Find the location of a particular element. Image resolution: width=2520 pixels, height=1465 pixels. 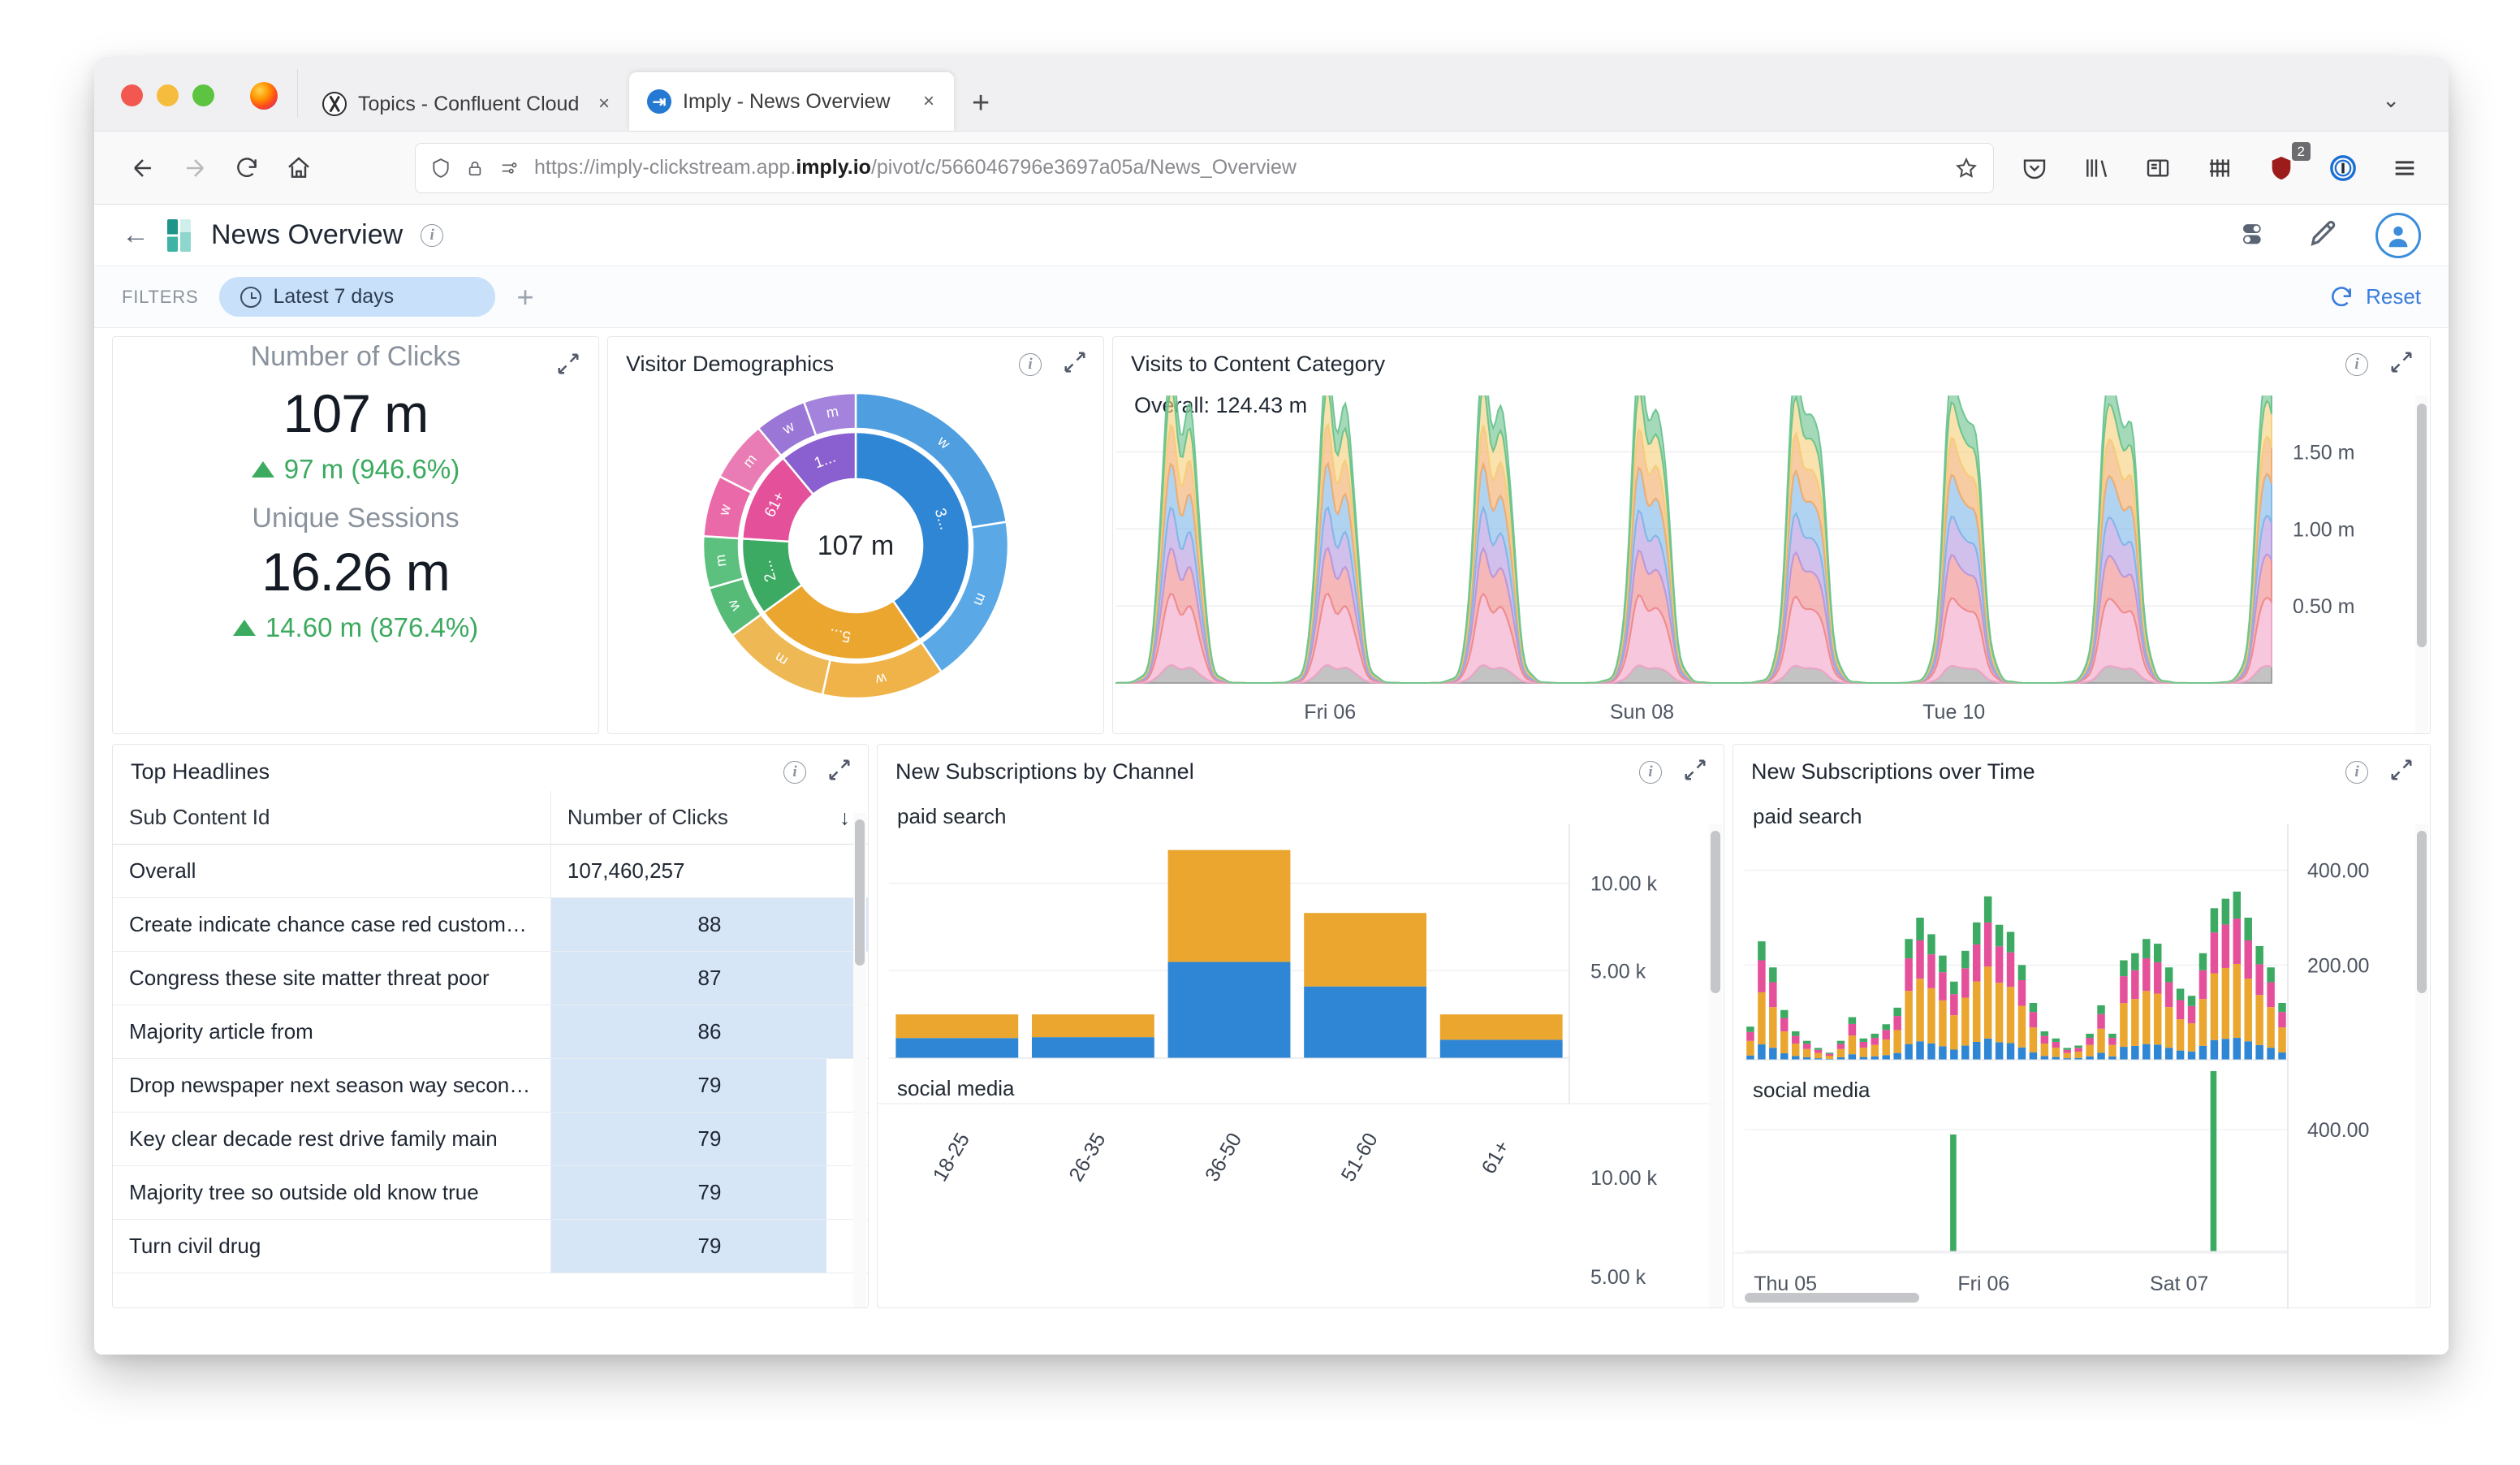

reset-button: Reset is located at coordinates (2374, 297).